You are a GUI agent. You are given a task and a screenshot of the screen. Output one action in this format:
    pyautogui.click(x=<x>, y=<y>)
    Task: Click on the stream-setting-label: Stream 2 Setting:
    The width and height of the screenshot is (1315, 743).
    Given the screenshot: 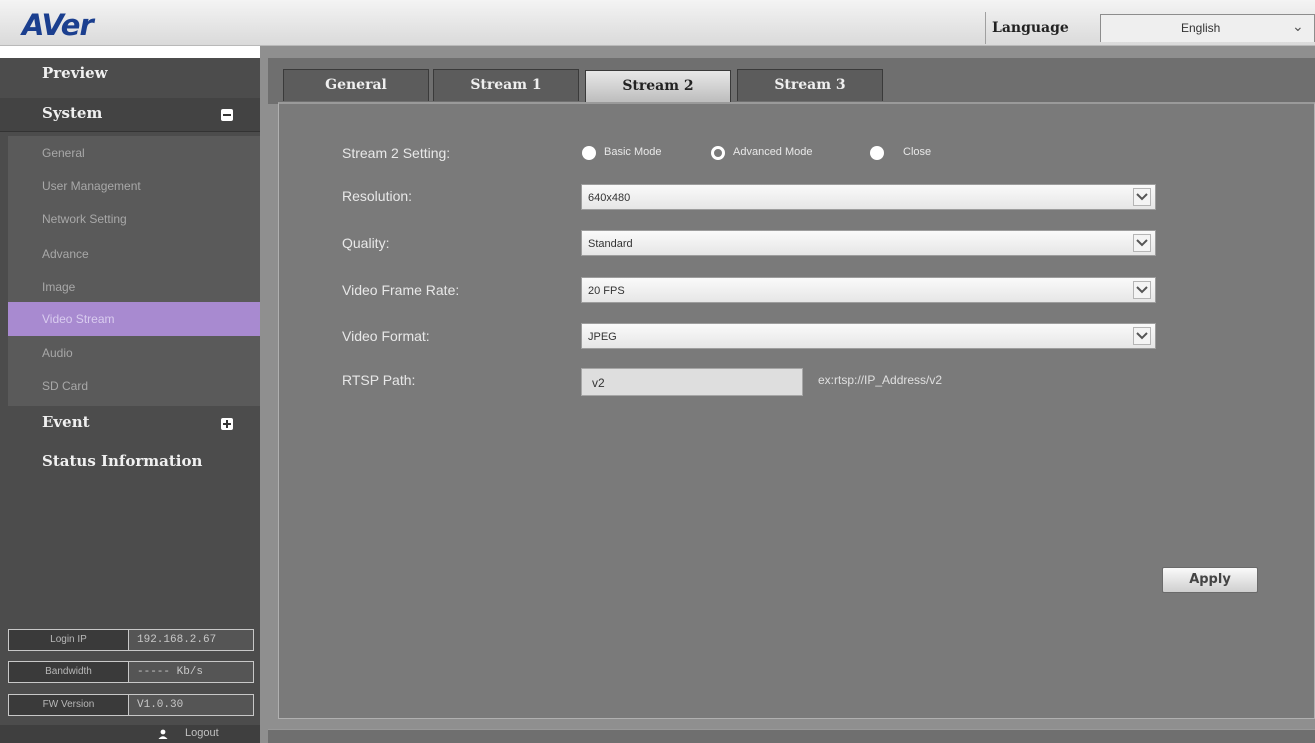 What is the action you would take?
    pyautogui.click(x=396, y=153)
    